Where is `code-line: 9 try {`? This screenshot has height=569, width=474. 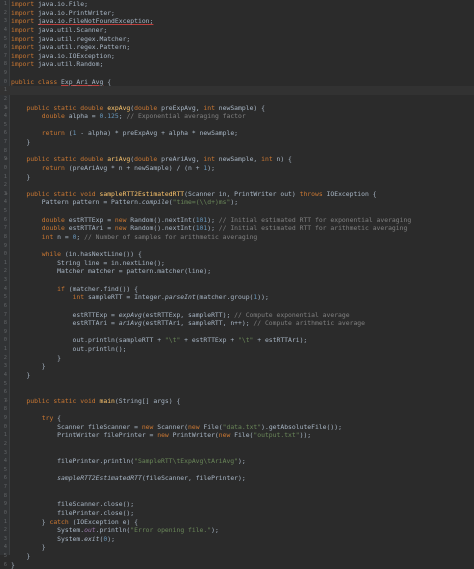
code-line: 9 try { is located at coordinates (237, 418).